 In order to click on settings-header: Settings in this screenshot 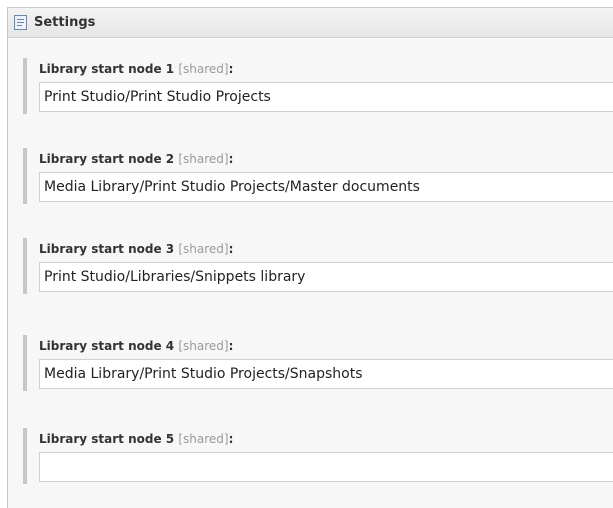, I will do `click(310, 23)`.